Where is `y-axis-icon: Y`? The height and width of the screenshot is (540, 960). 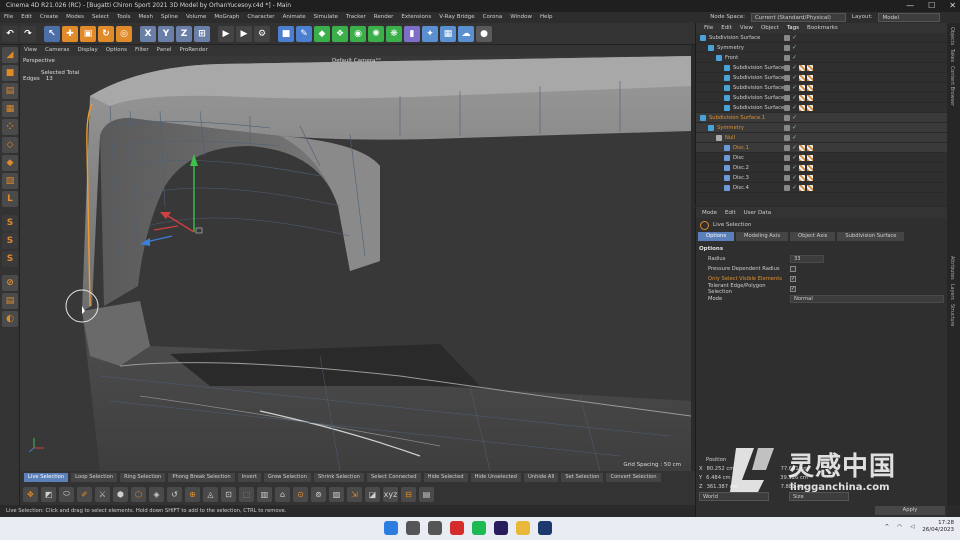 y-axis-icon: Y is located at coordinates (166, 33).